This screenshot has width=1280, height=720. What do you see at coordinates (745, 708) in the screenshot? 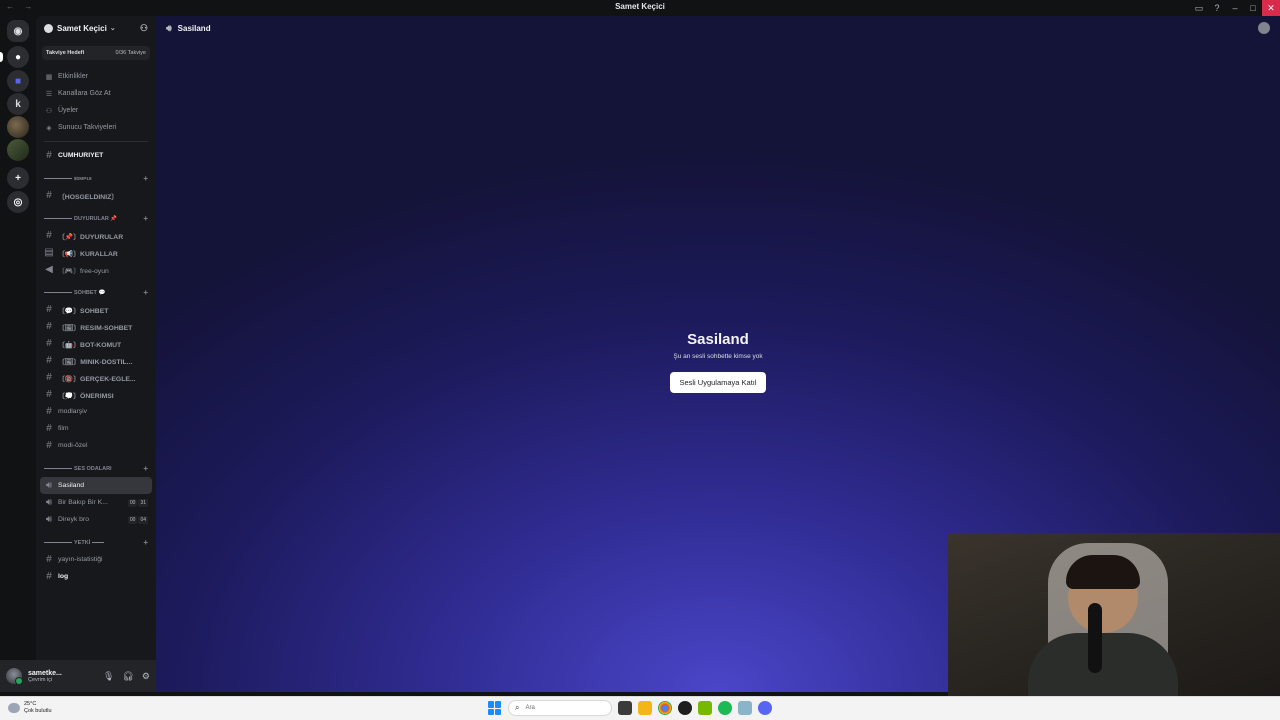
I see `app-icon` at bounding box center [745, 708].